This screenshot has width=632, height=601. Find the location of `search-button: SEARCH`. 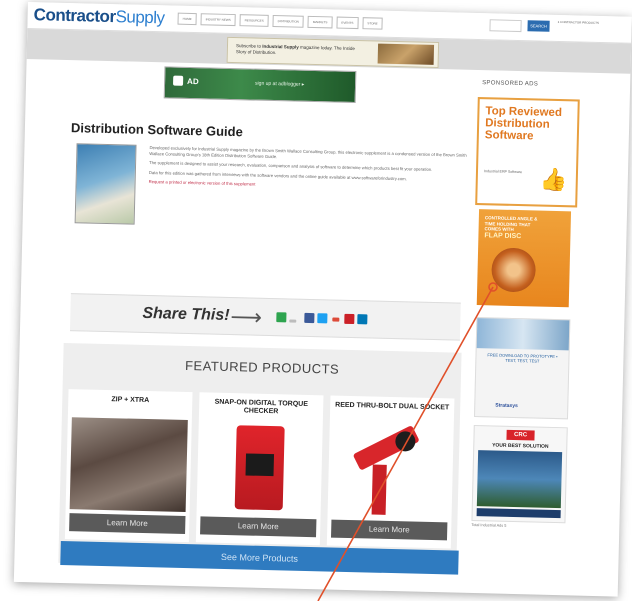

search-button: SEARCH is located at coordinates (538, 26).